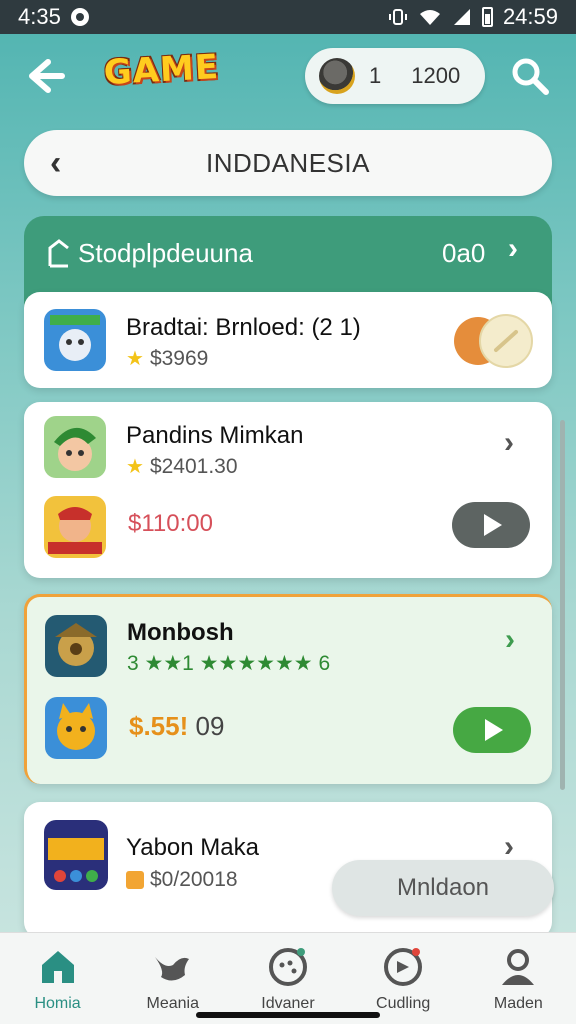 The image size is (576, 1024). I want to click on game-rating: 3 ★★1 ★★★★★★ 6, so click(229, 663).